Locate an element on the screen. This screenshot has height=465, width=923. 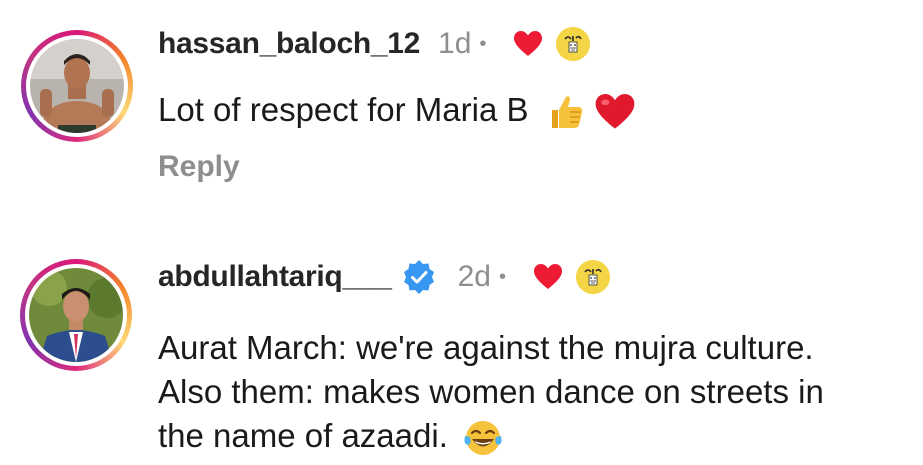
comment-header: hassan_baloch_12 1d • is located at coordinates (374, 44).